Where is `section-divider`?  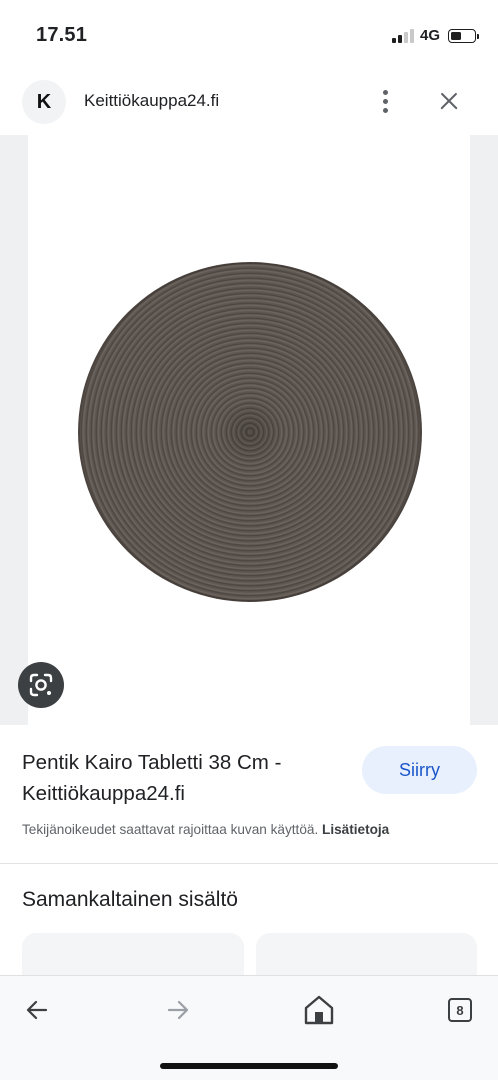 section-divider is located at coordinates (249, 863).